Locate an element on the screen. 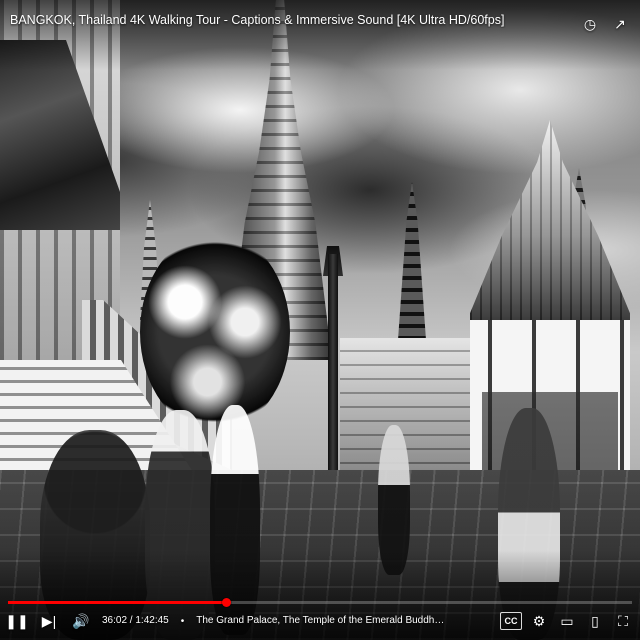  progress-fill is located at coordinates (117, 602).